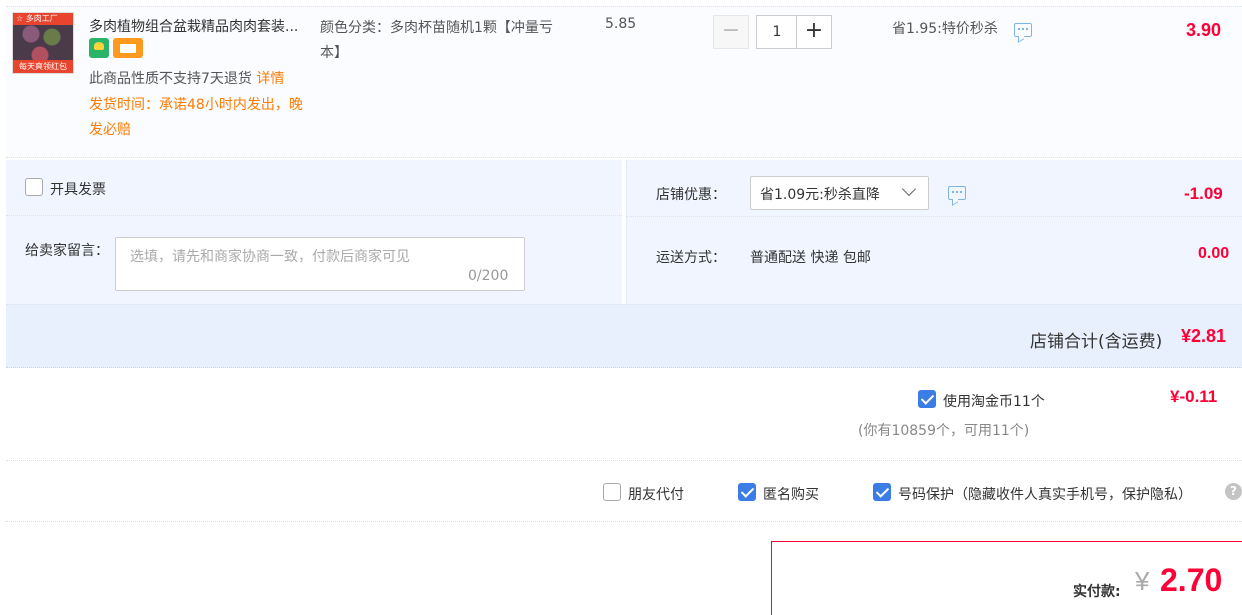  Describe the element at coordinates (270, 257) in the screenshot. I see `seller-message-placeholder: 选填，请先和商家协商一致，付款后商家可见` at that location.